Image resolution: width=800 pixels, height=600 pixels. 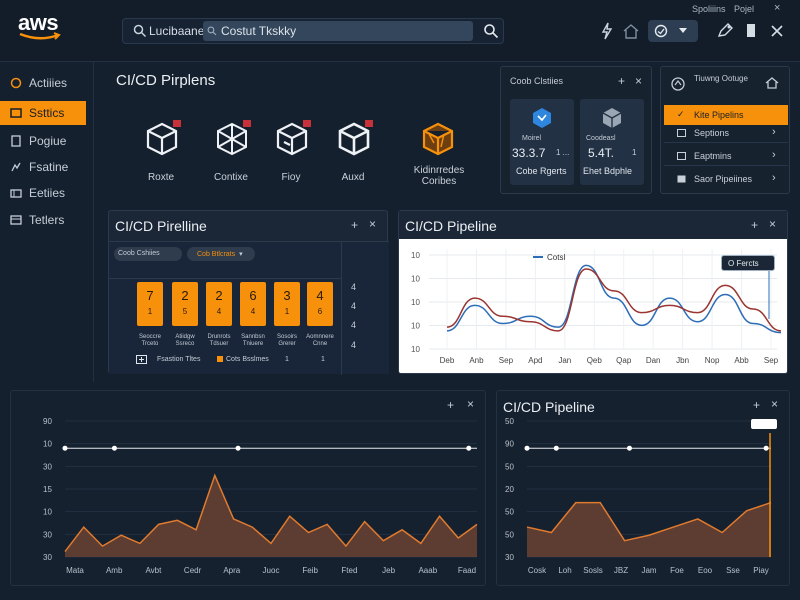 What do you see at coordinates (185, 311) in the screenshot?
I see `stage-sub: 5` at bounding box center [185, 311].